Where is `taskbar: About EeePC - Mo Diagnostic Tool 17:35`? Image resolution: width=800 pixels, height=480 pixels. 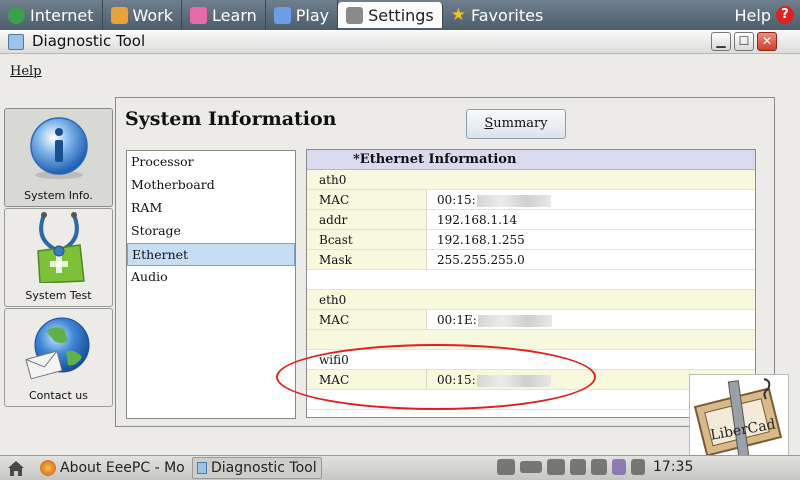
taskbar: About EeePC - Mo Diagnostic Tool 17:35 is located at coordinates (400, 467).